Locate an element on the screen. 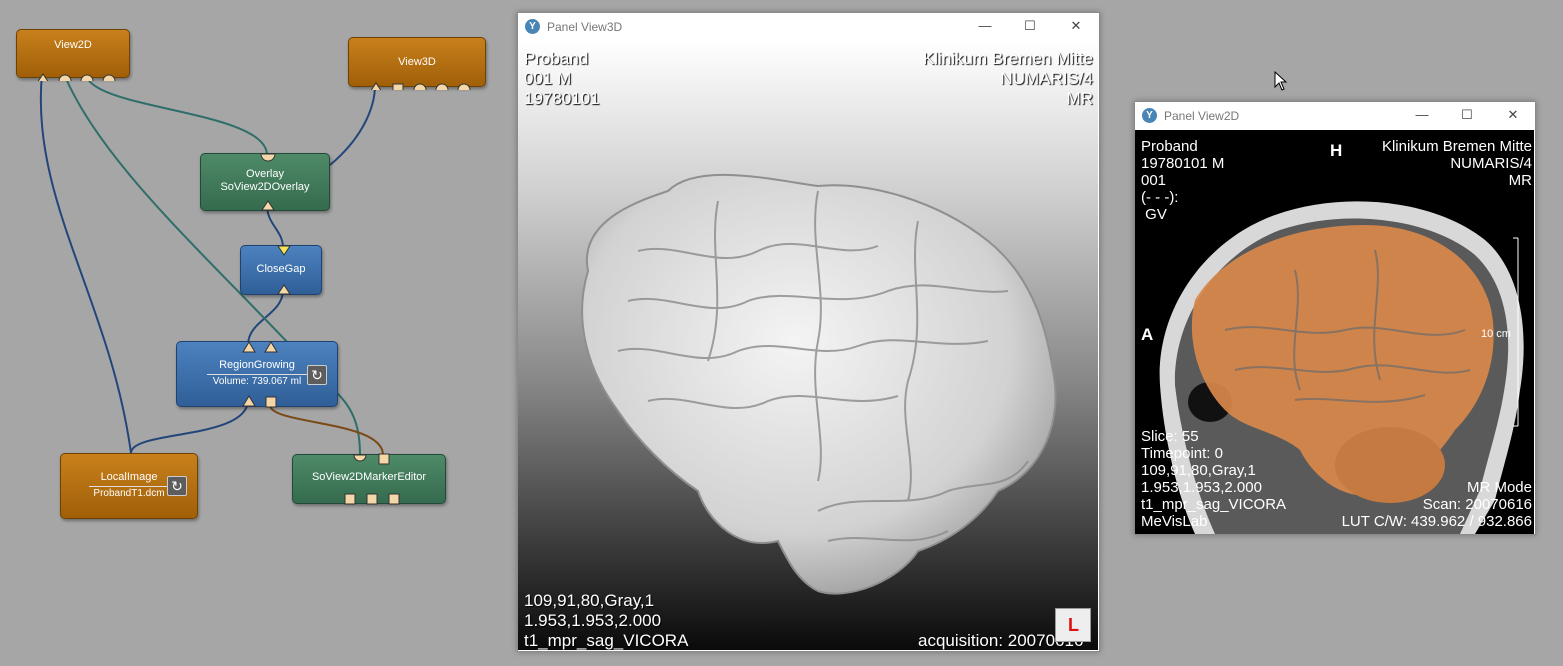 The image size is (1563, 666). module-view3d-label: View3D is located at coordinates (417, 62).